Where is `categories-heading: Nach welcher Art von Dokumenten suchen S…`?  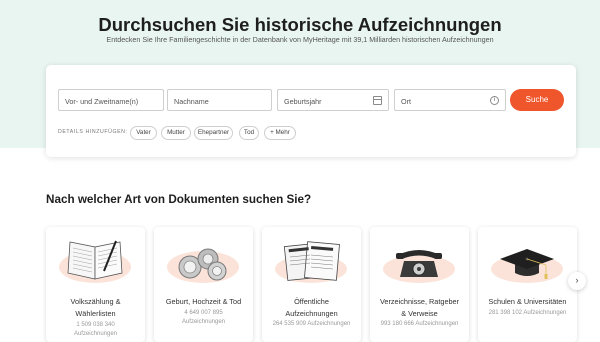 categories-heading: Nach welcher Art von Dokumenten suchen S… is located at coordinates (179, 199).